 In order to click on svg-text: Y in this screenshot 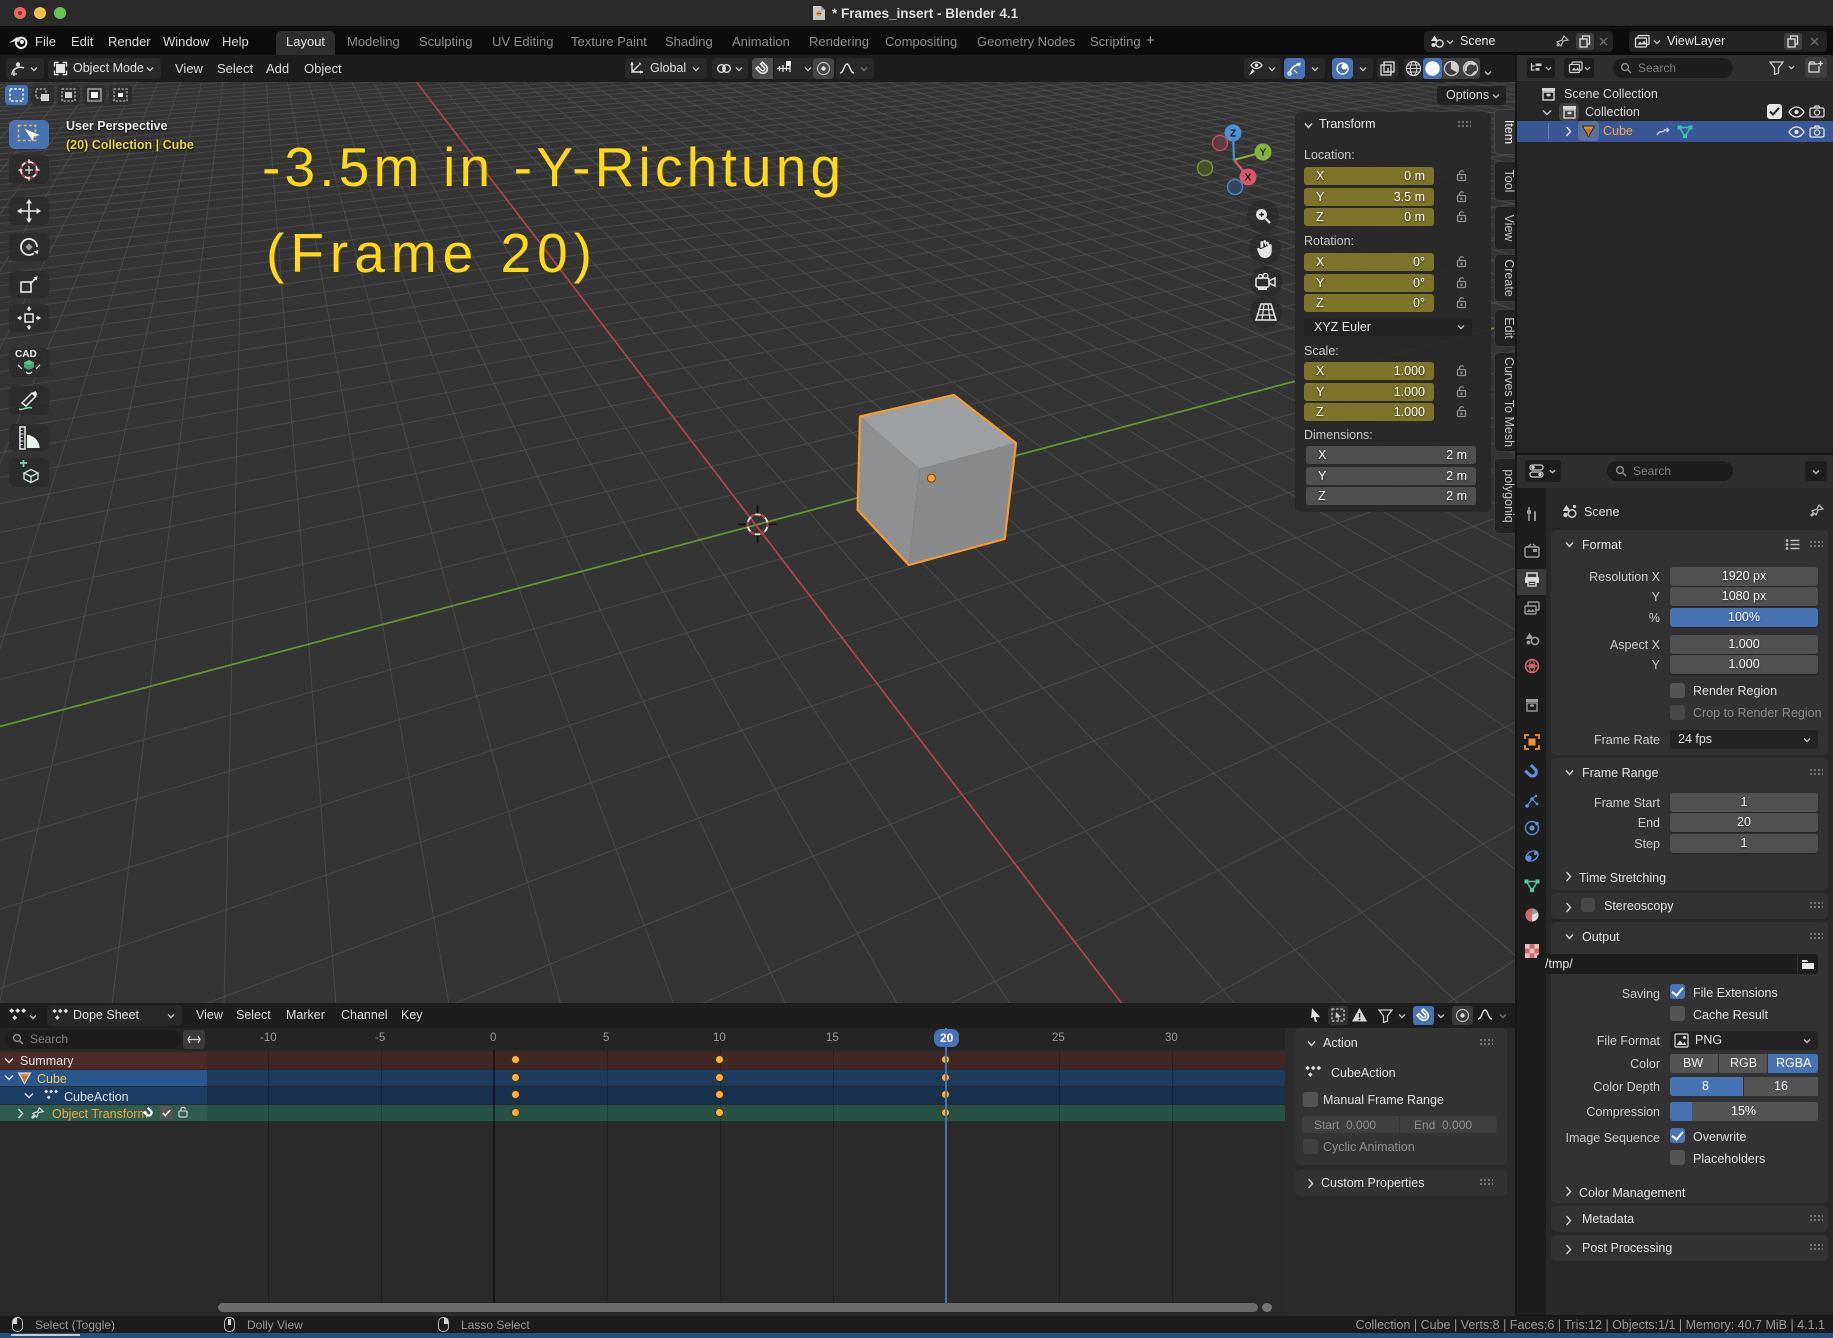, I will do `click(1263, 153)`.